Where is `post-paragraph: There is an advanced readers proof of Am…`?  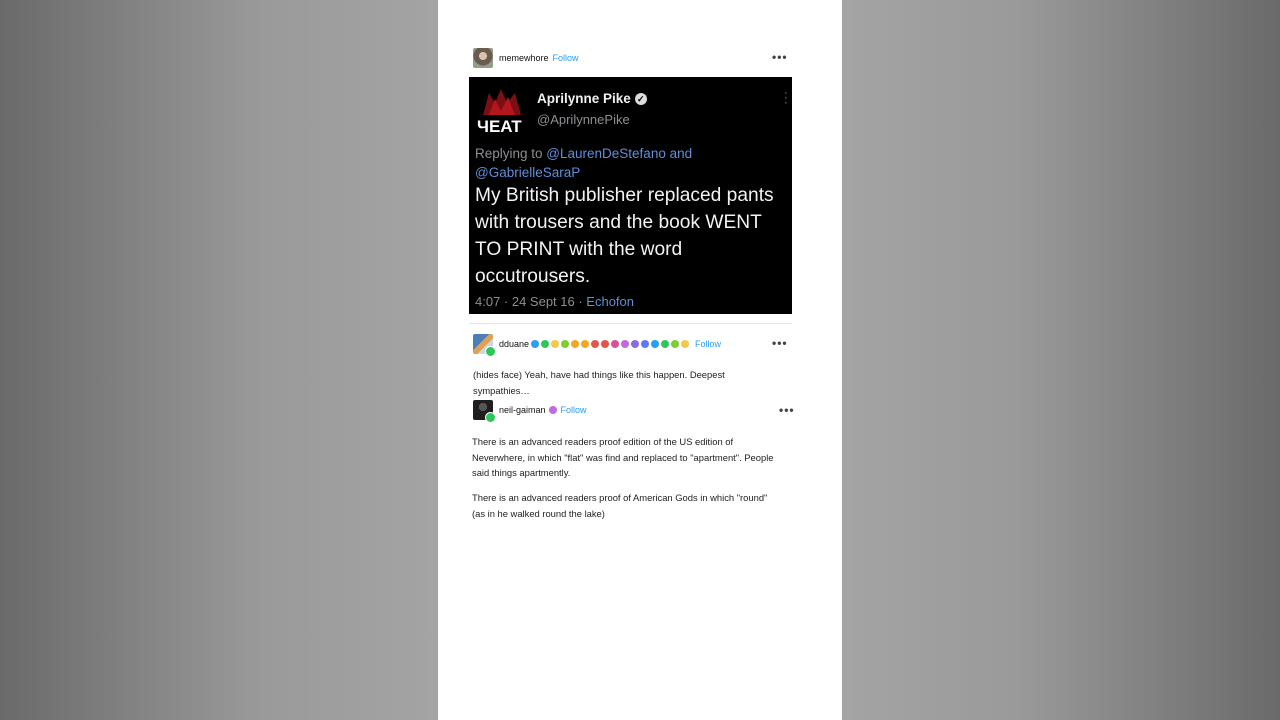
post-paragraph: There is an advanced readers proof of Am… is located at coordinates (620, 505).